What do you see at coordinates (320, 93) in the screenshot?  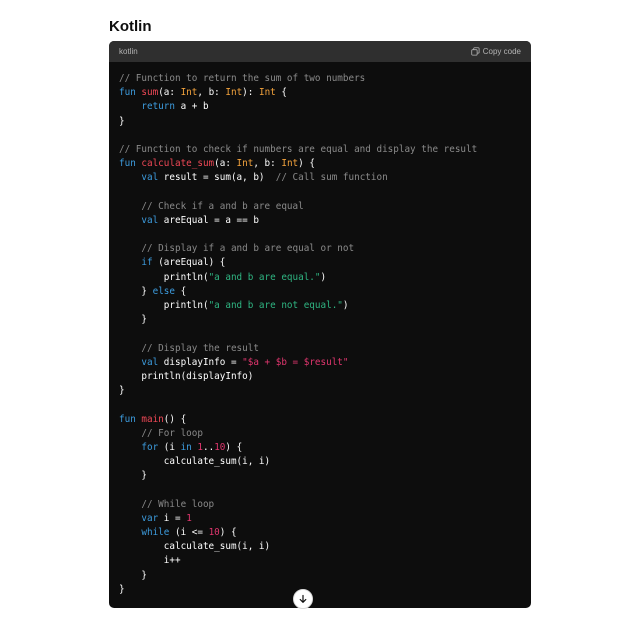 I see `code-line: fun sum(a: Int, b: Int): Int {` at bounding box center [320, 93].